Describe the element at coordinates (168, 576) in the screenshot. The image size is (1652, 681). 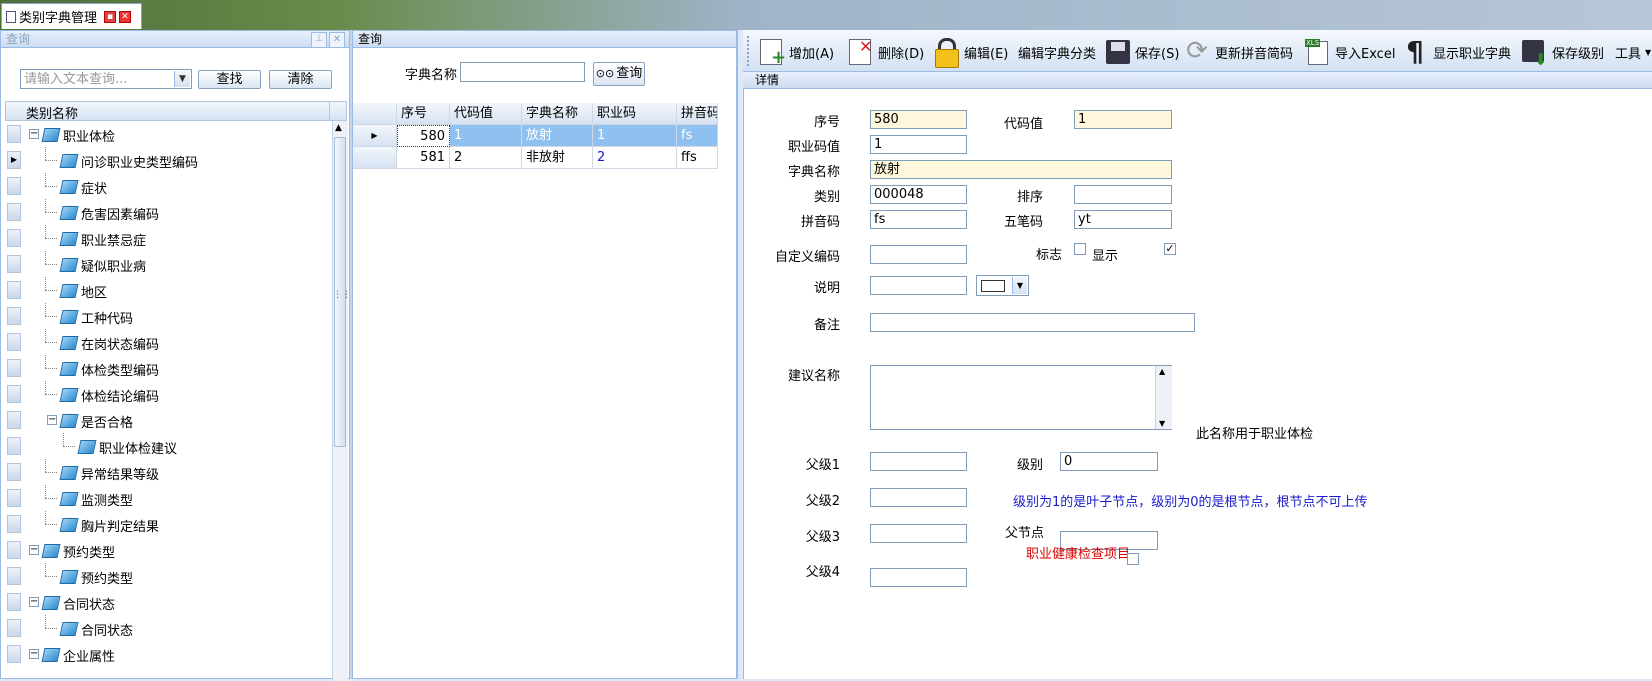
I see `tree-node: 预约类型` at that location.